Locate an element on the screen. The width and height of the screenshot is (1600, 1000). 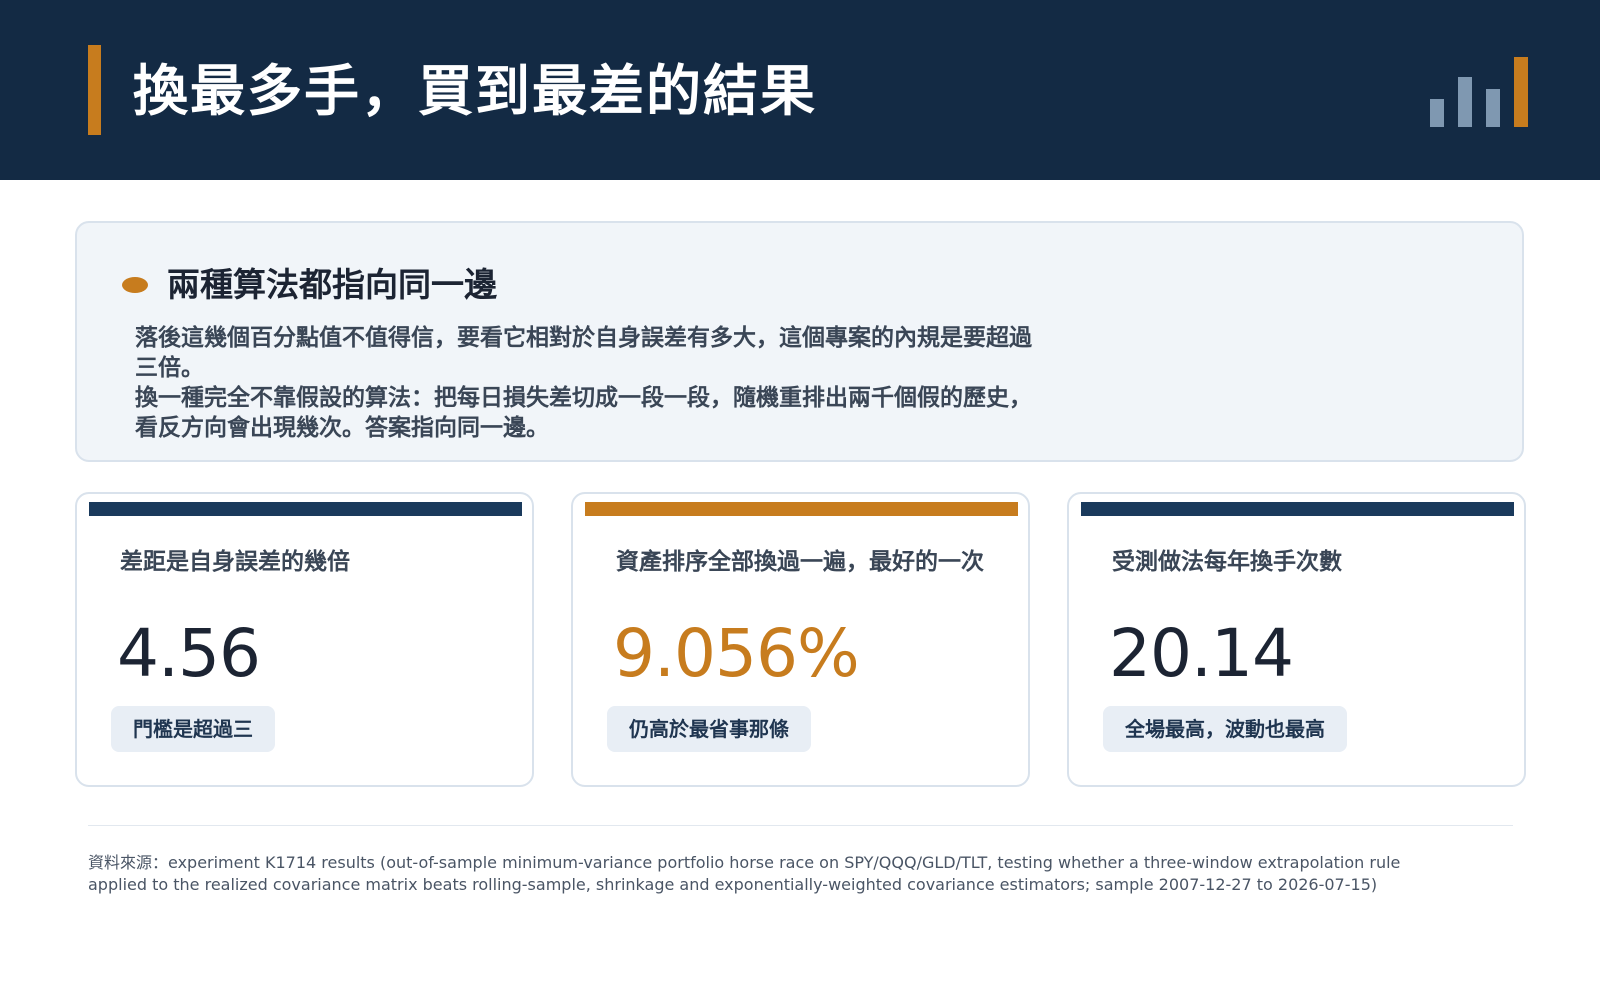
card-badge: 仍高於最省事那條 is located at coordinates (709, 729).